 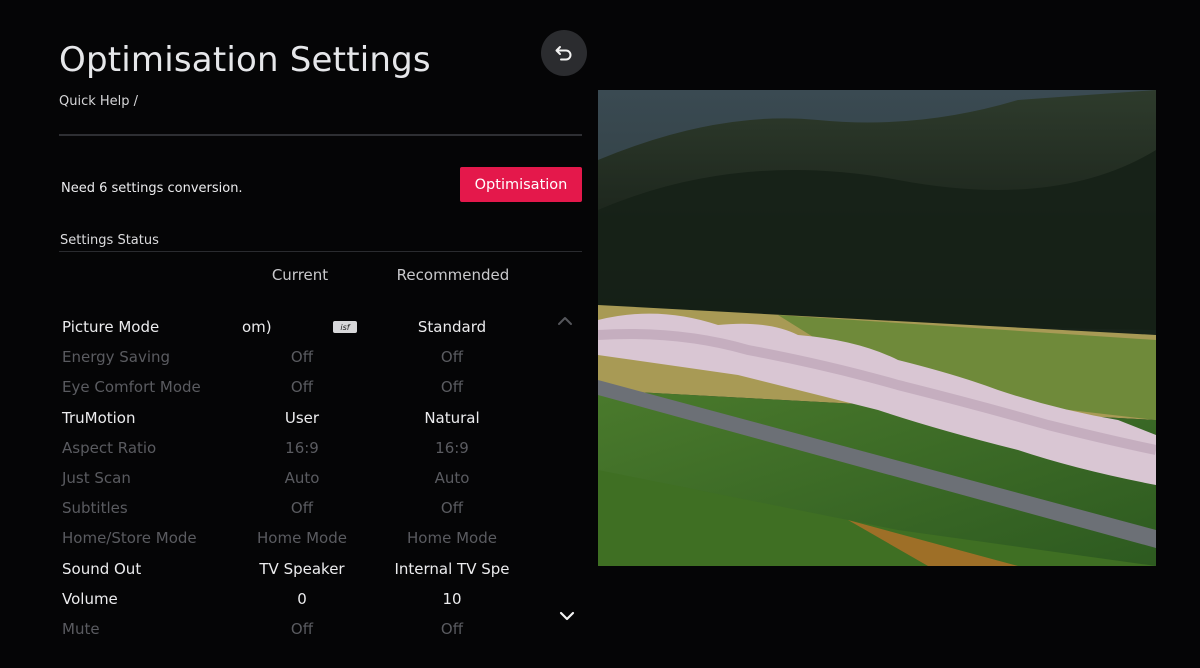 What do you see at coordinates (152, 188) in the screenshot?
I see `conversion-notice: Need 6 settings conversion.` at bounding box center [152, 188].